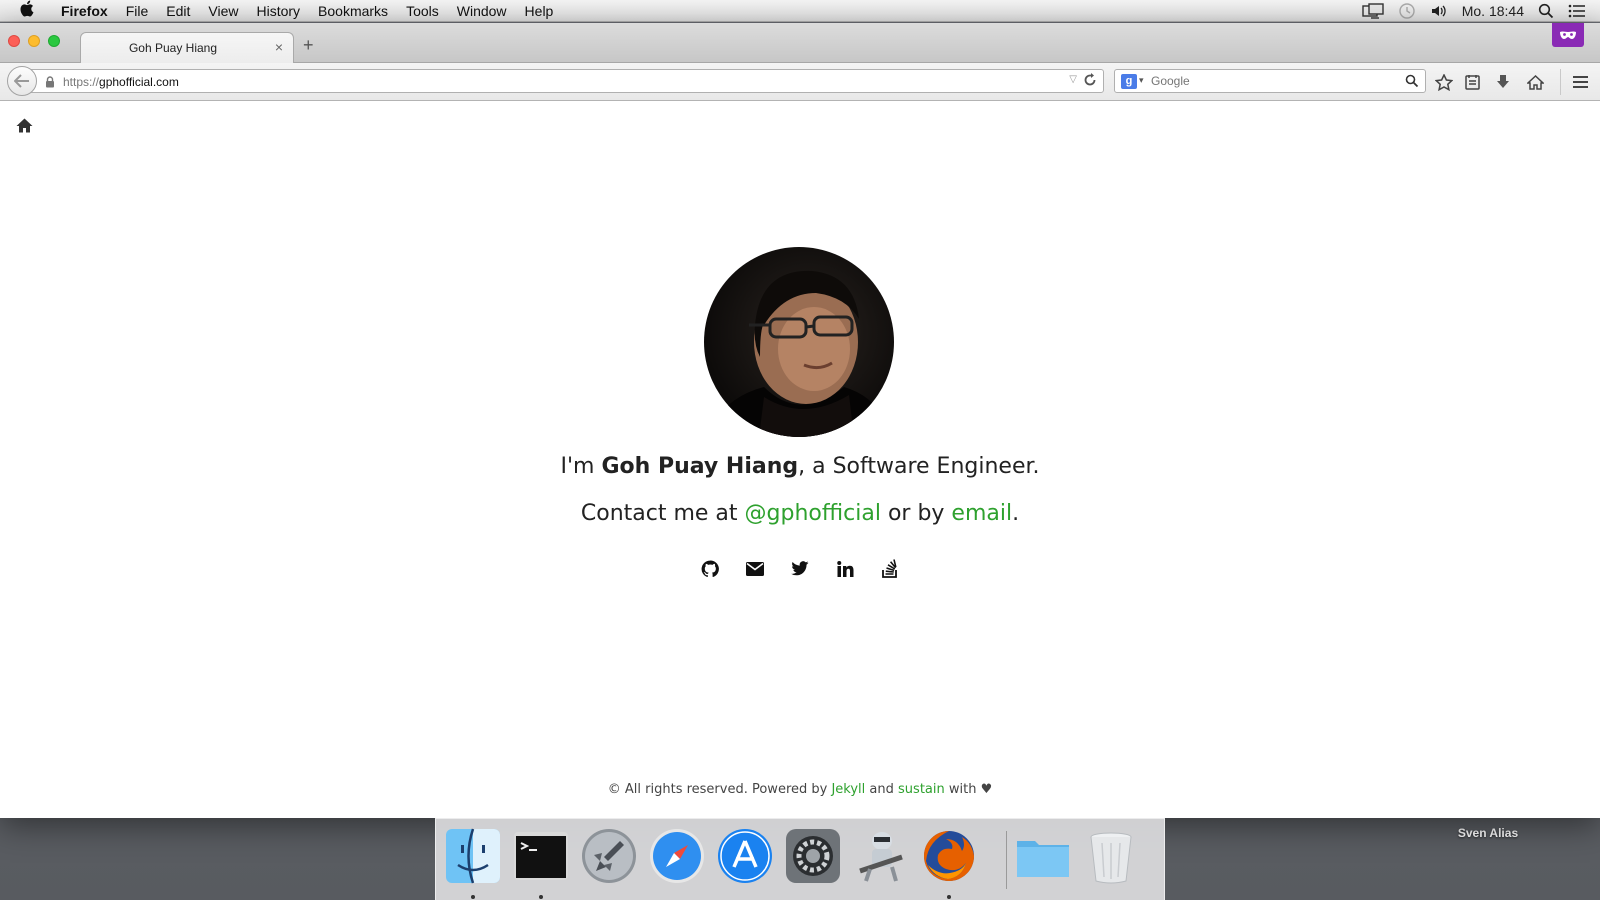 The image size is (1600, 900). I want to click on search-magnifier-icon, so click(1412, 83).